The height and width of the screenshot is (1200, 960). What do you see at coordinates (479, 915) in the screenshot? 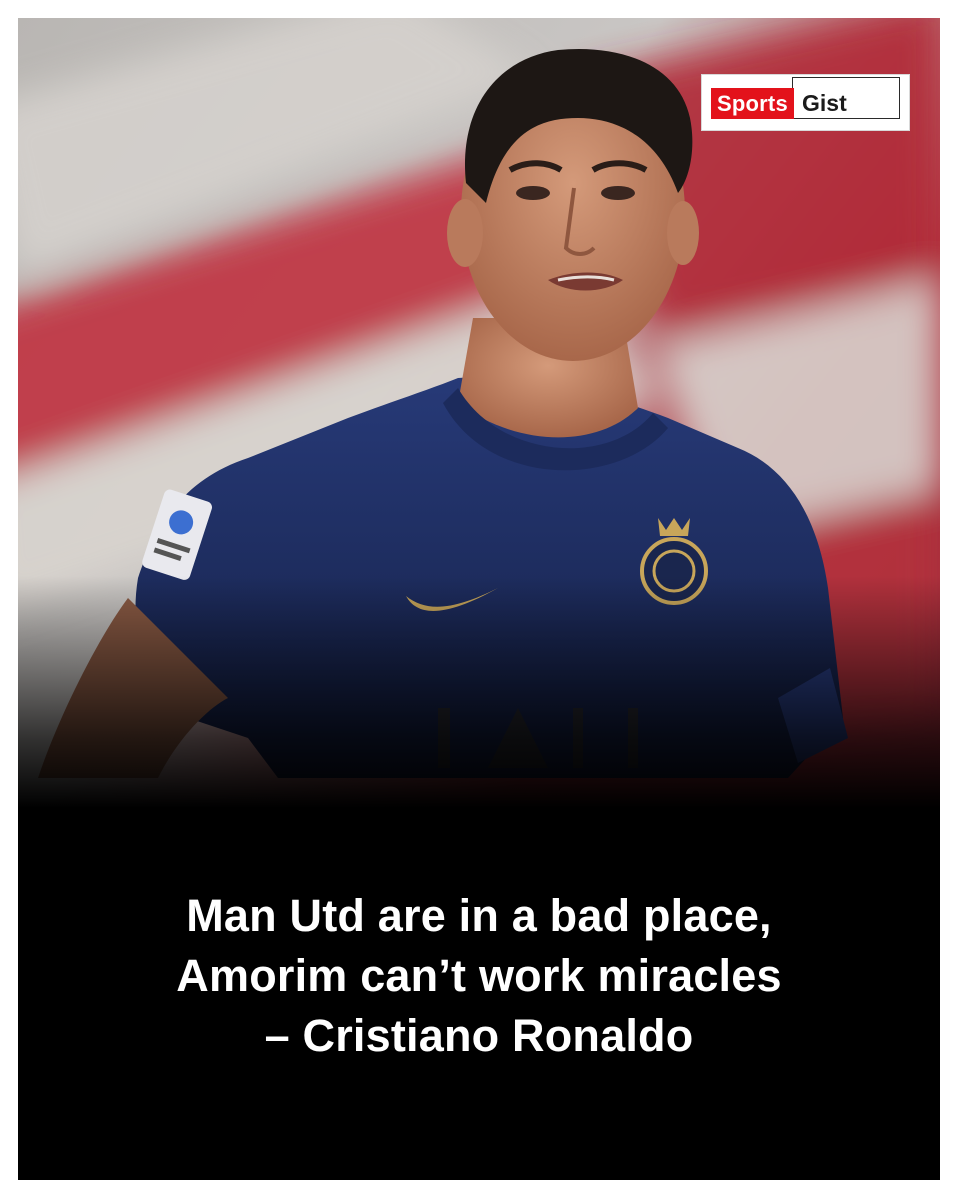
I see `headline-line-1: Man Utd are in a bad place,` at bounding box center [479, 915].